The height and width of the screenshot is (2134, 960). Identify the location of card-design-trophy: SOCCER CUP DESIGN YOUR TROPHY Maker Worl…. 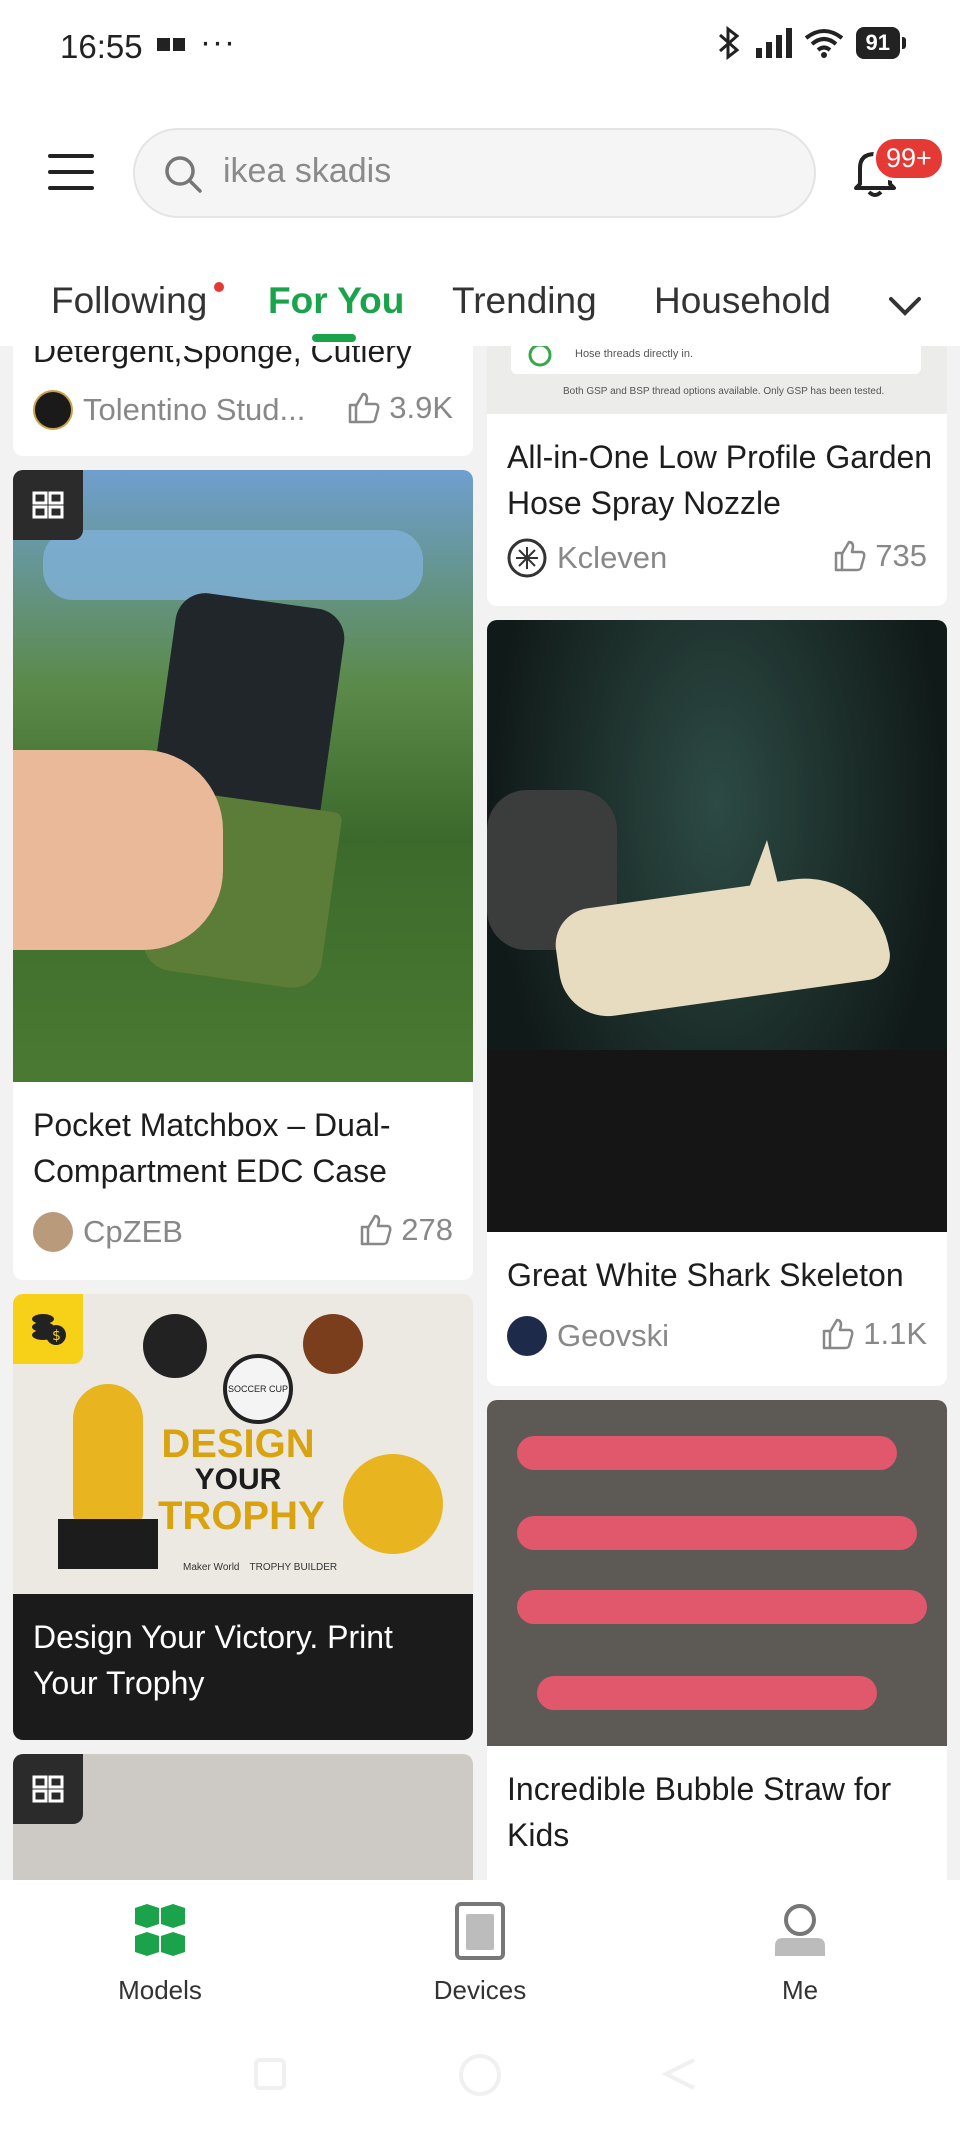
(243, 1517).